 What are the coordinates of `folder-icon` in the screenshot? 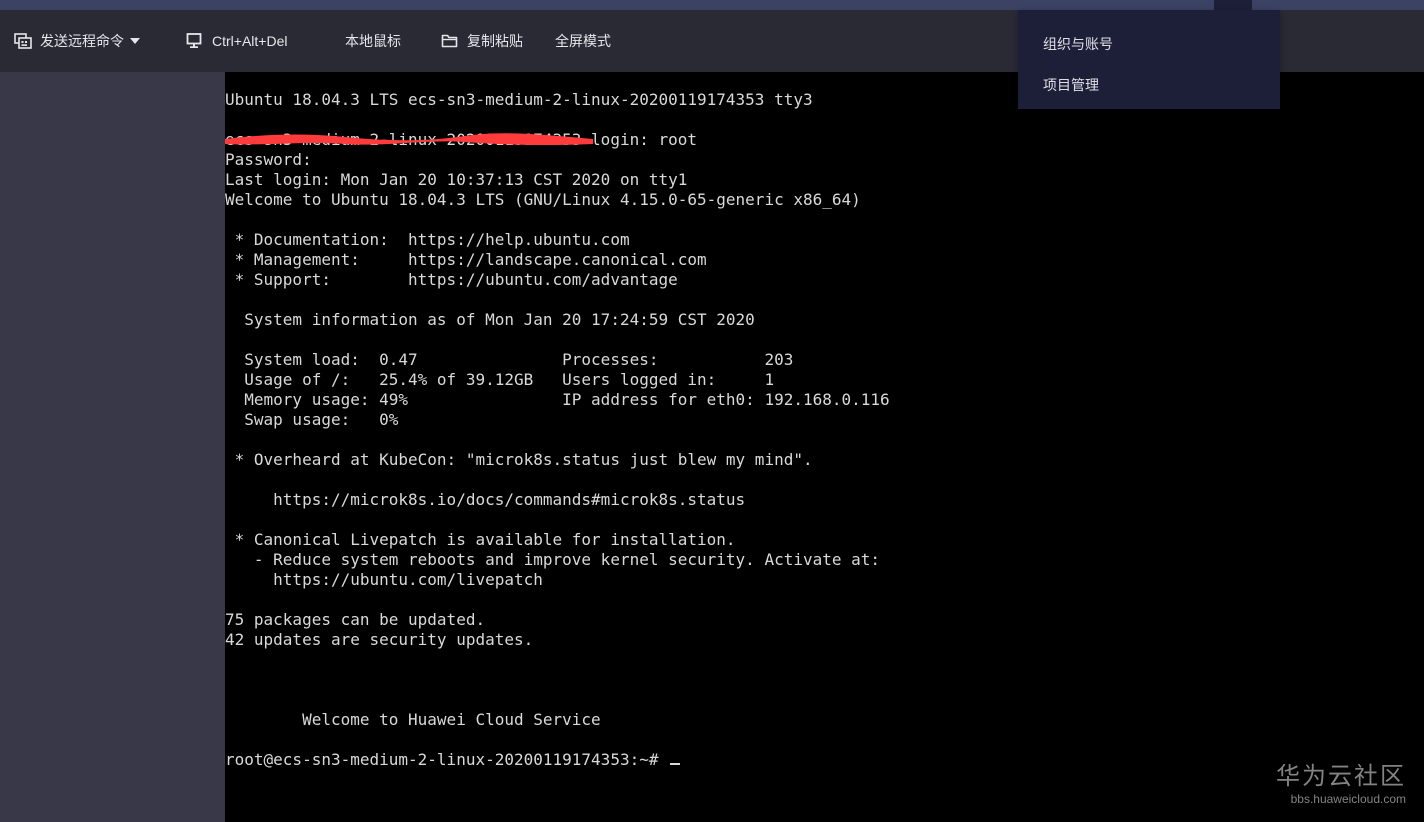 It's located at (450, 41).